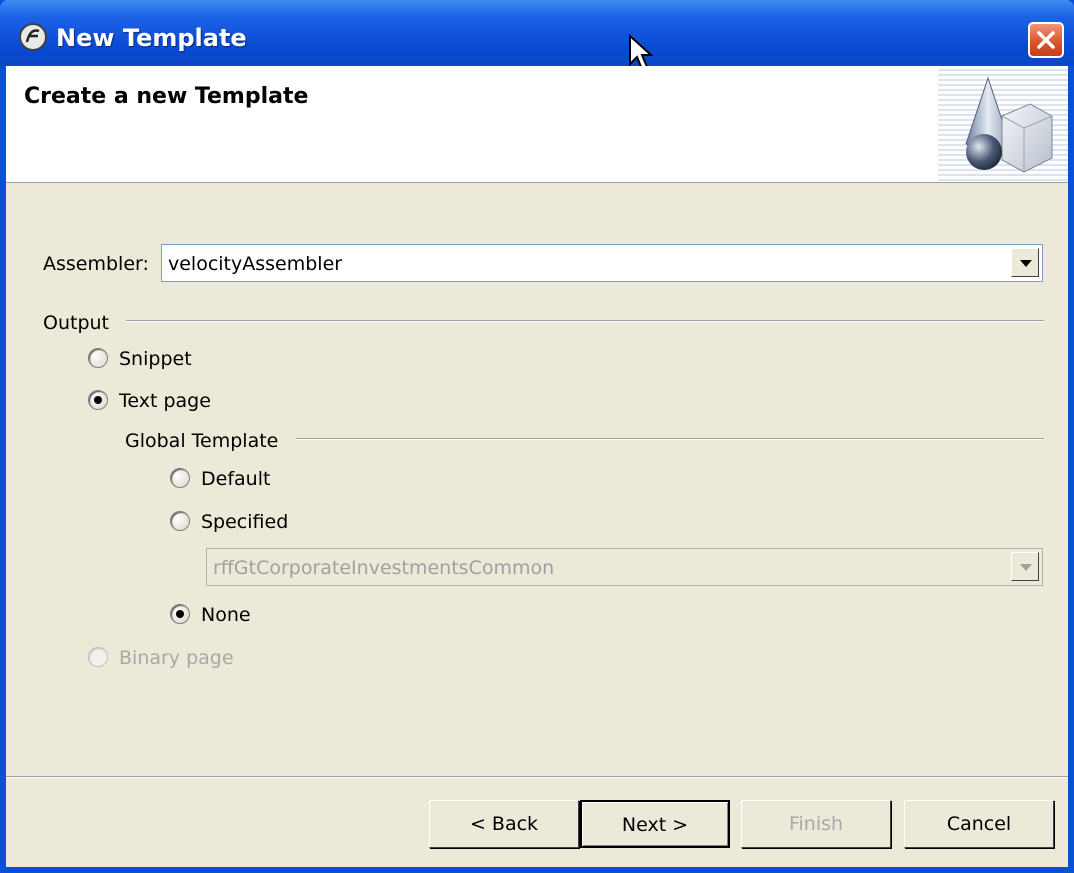 The width and height of the screenshot is (1074, 873). What do you see at coordinates (816, 824) in the screenshot?
I see `finish-button: Finish` at bounding box center [816, 824].